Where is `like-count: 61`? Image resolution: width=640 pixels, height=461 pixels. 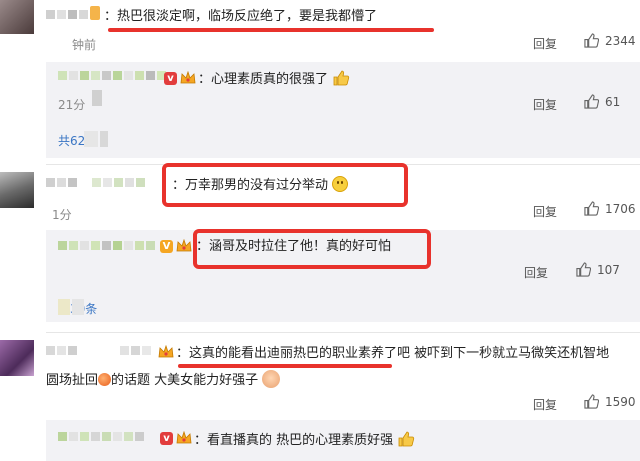 like-count: 61 is located at coordinates (613, 101).